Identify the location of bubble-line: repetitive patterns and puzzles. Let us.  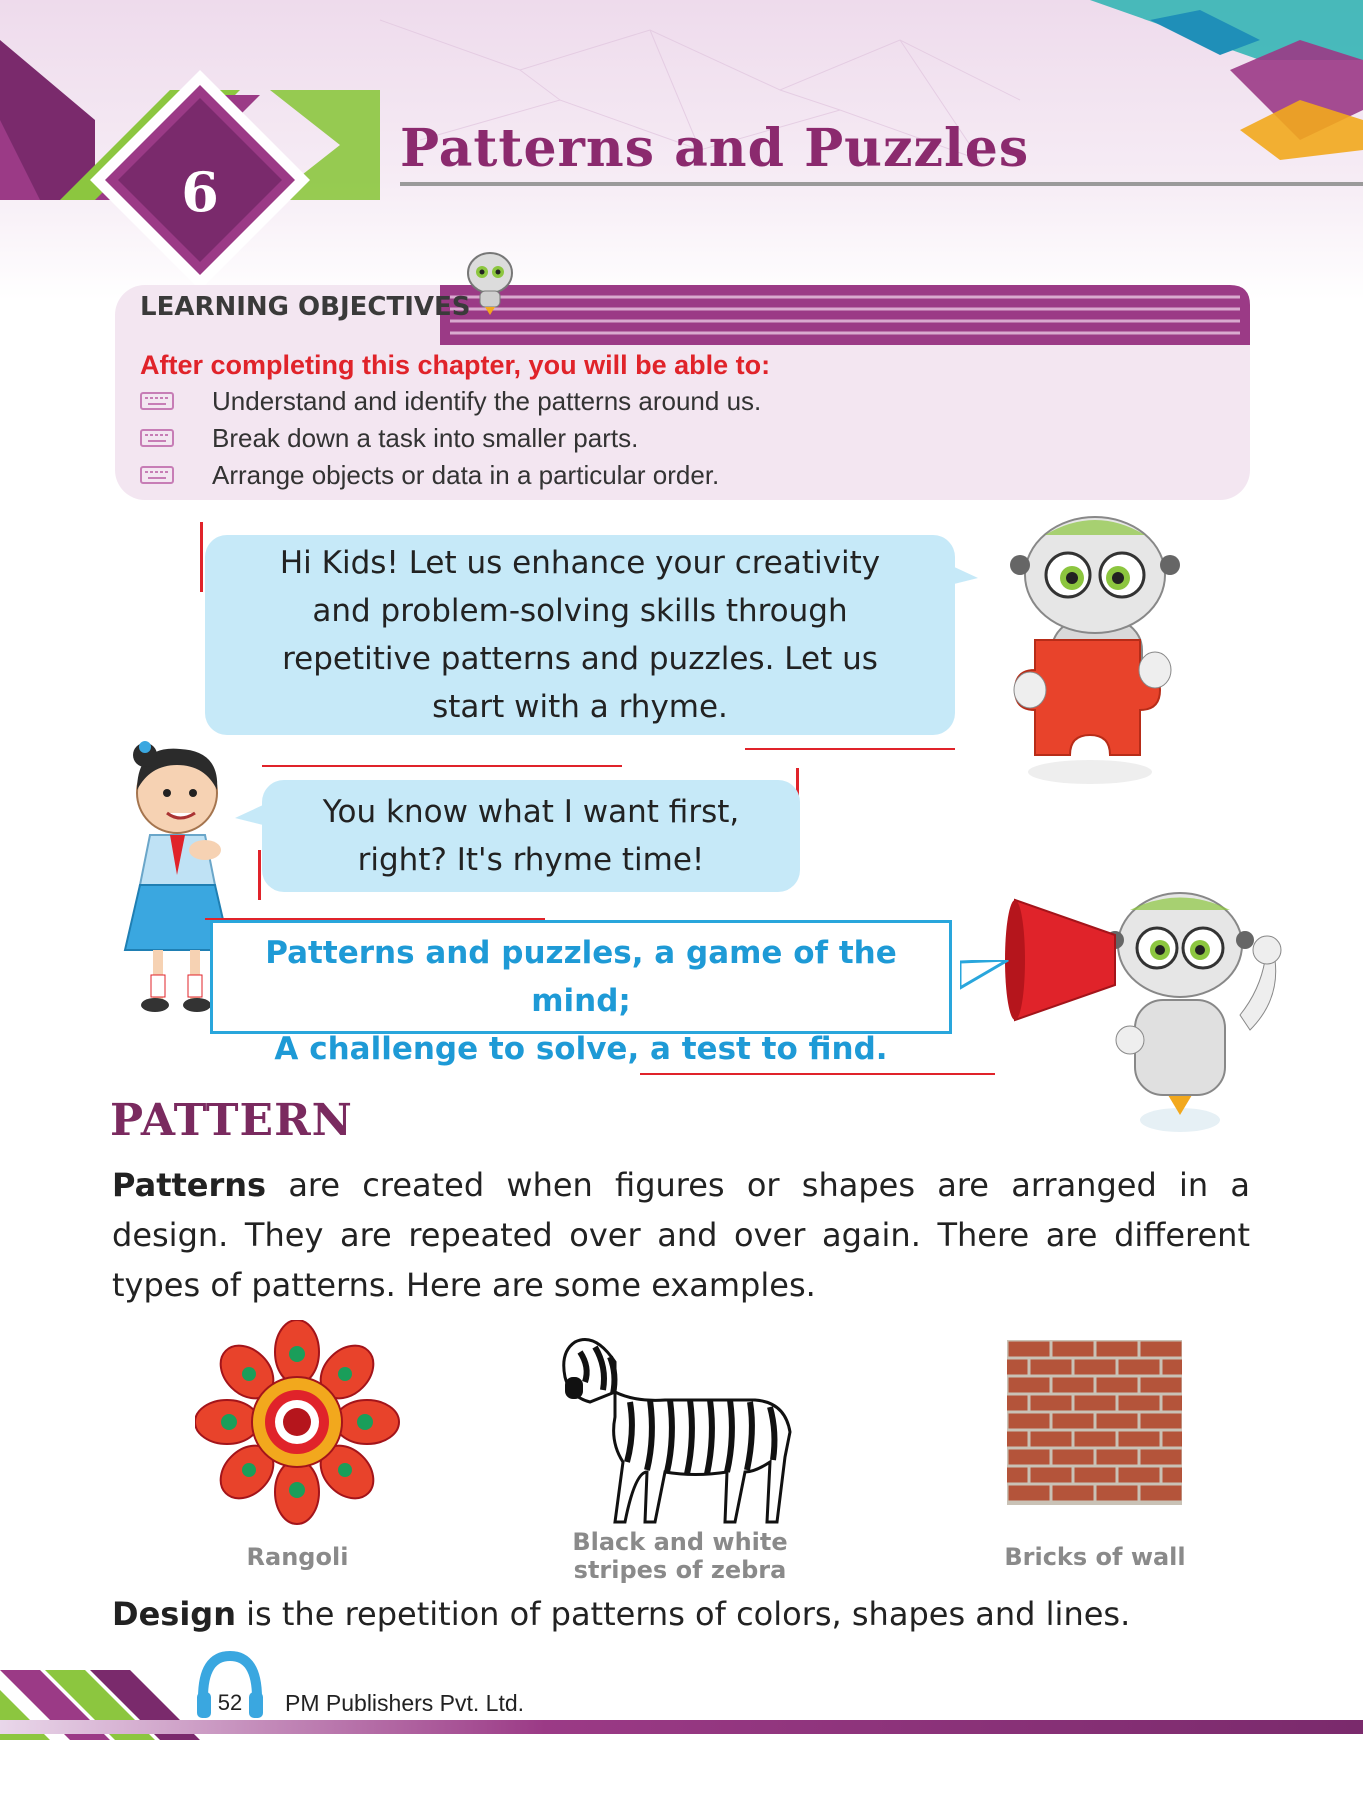
(580, 659).